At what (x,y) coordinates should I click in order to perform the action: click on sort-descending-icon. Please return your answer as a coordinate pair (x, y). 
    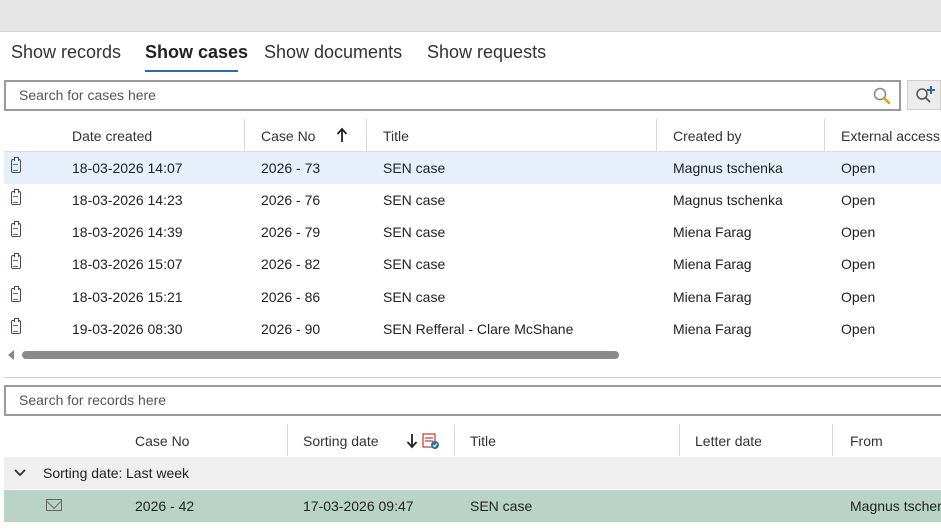
    Looking at the image, I should click on (424, 441).